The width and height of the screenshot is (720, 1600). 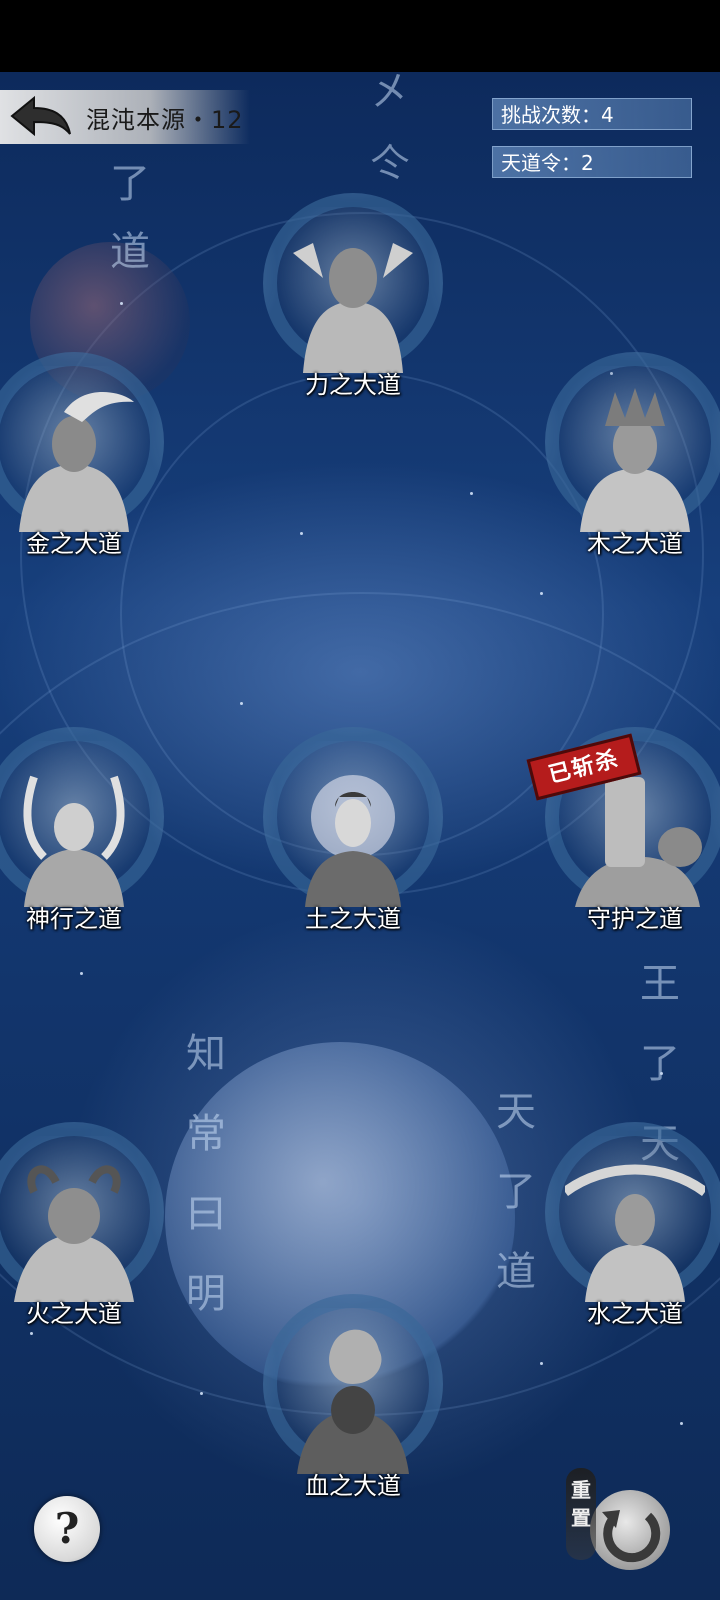 I want to click on reset-label: 重置, so click(x=581, y=1514).